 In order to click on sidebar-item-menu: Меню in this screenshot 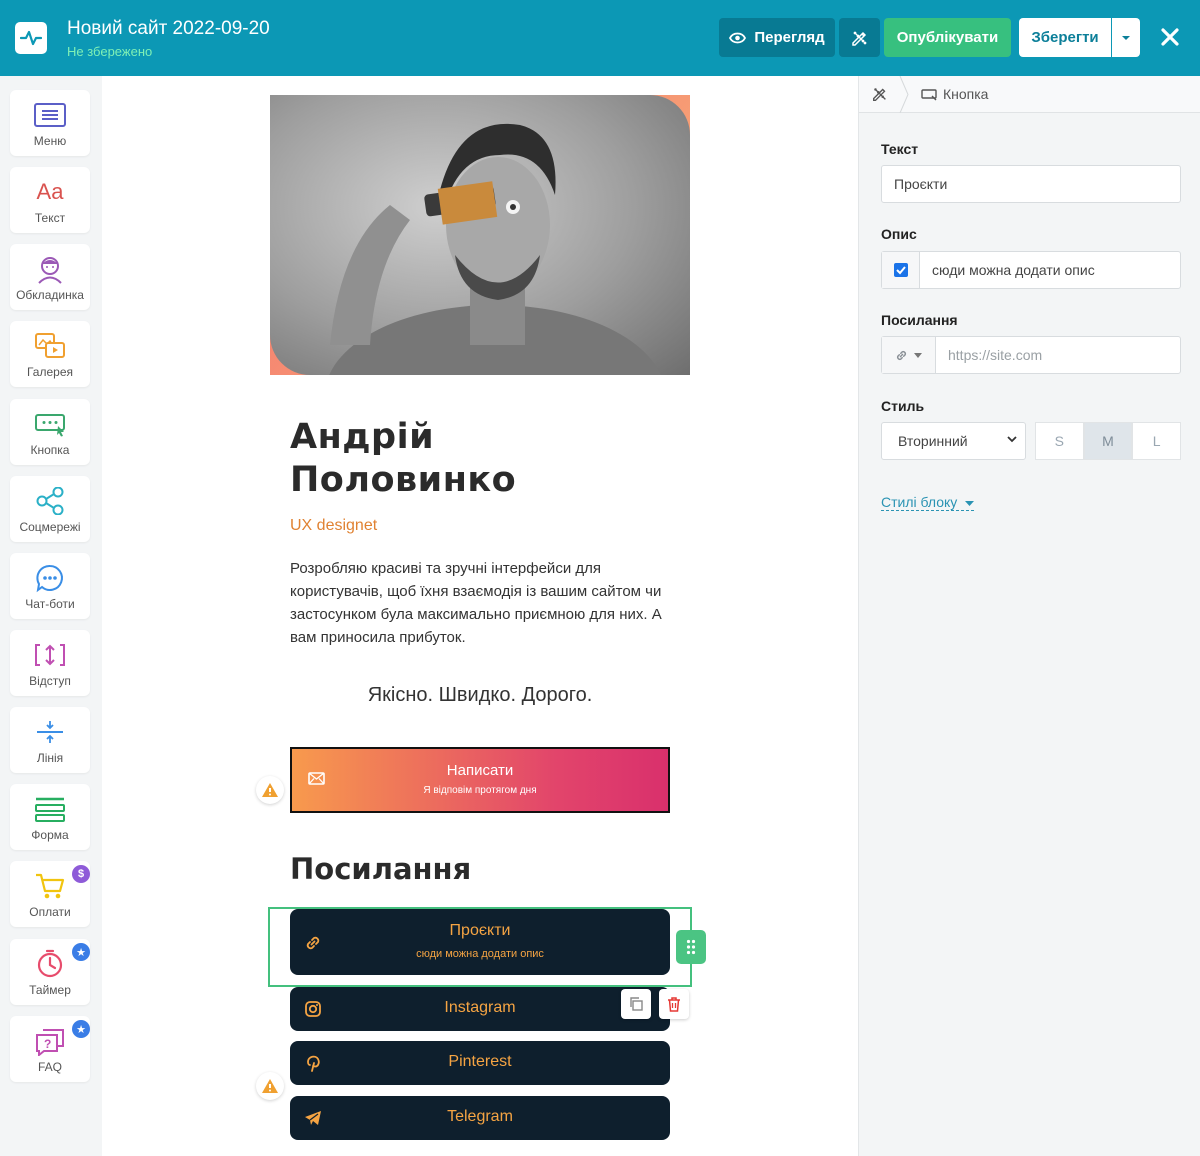, I will do `click(50, 123)`.